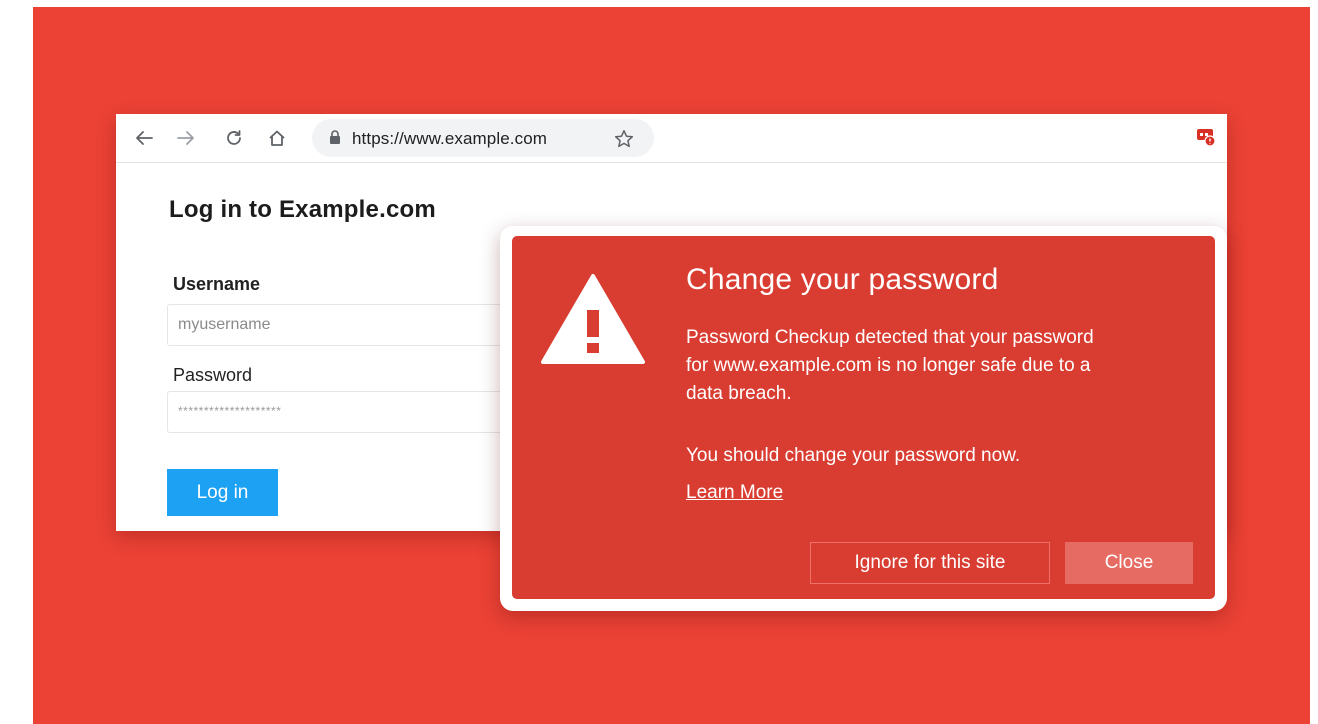 The image size is (1318, 724). What do you see at coordinates (335, 140) in the screenshot?
I see `lock-icon` at bounding box center [335, 140].